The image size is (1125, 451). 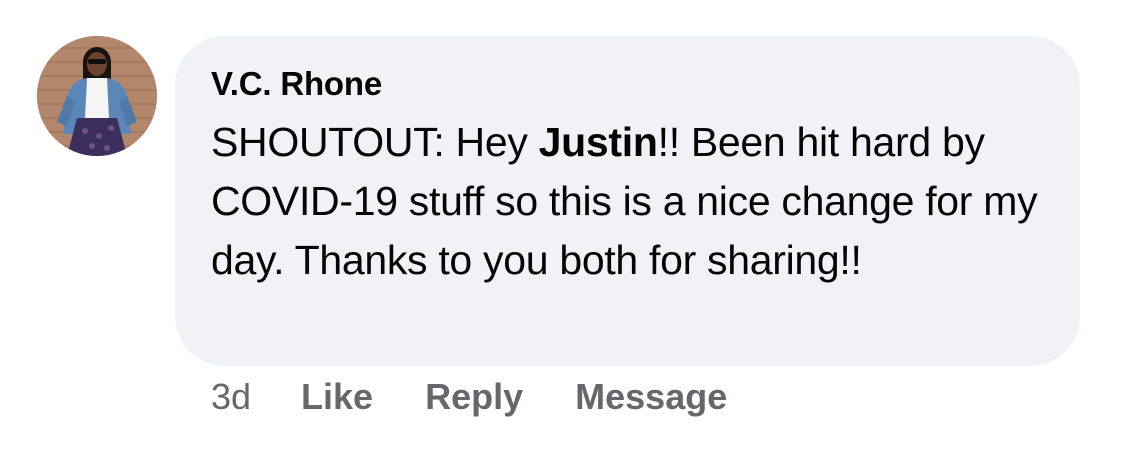 I want to click on profile-photo-icon, so click(x=97, y=96).